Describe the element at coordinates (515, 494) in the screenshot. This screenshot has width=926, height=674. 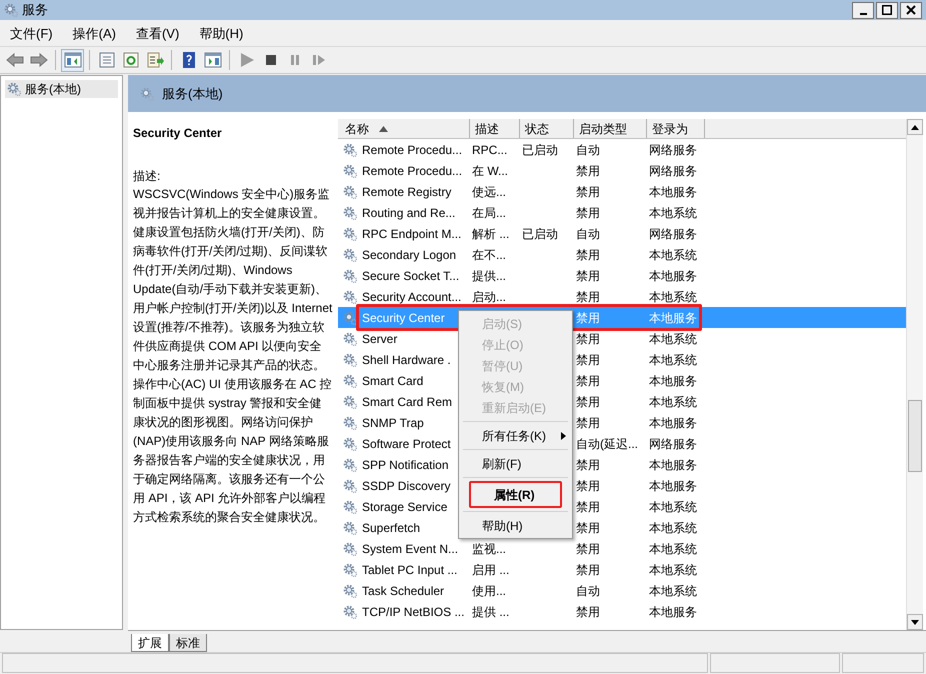
I see `menu-item: 属性(R)` at that location.